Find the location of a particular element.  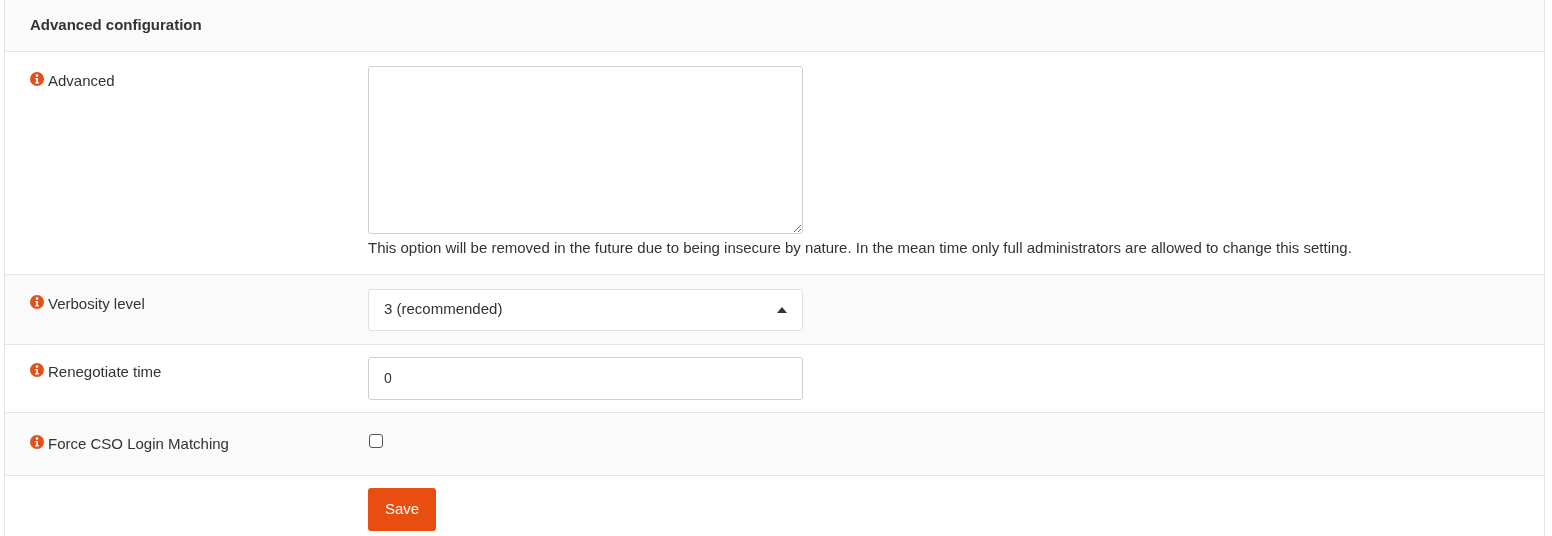

field-label: Force CSO Login Matching is located at coordinates (138, 443).